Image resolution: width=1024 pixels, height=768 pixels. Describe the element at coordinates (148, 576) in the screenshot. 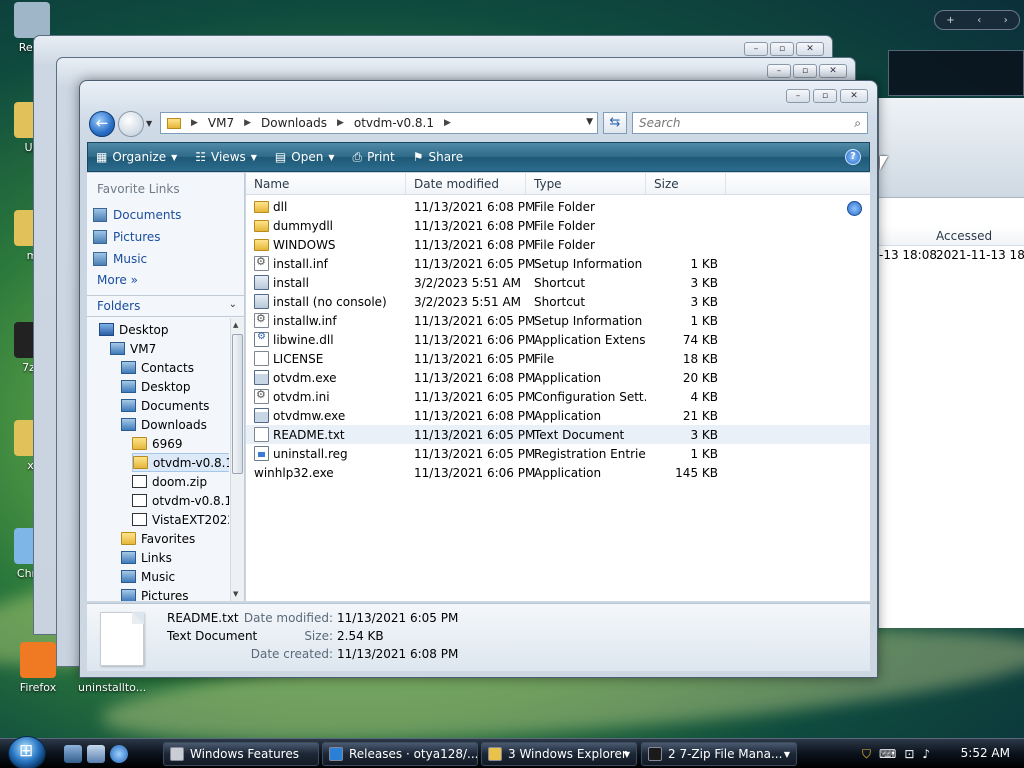

I see `tree-item: Music` at that location.